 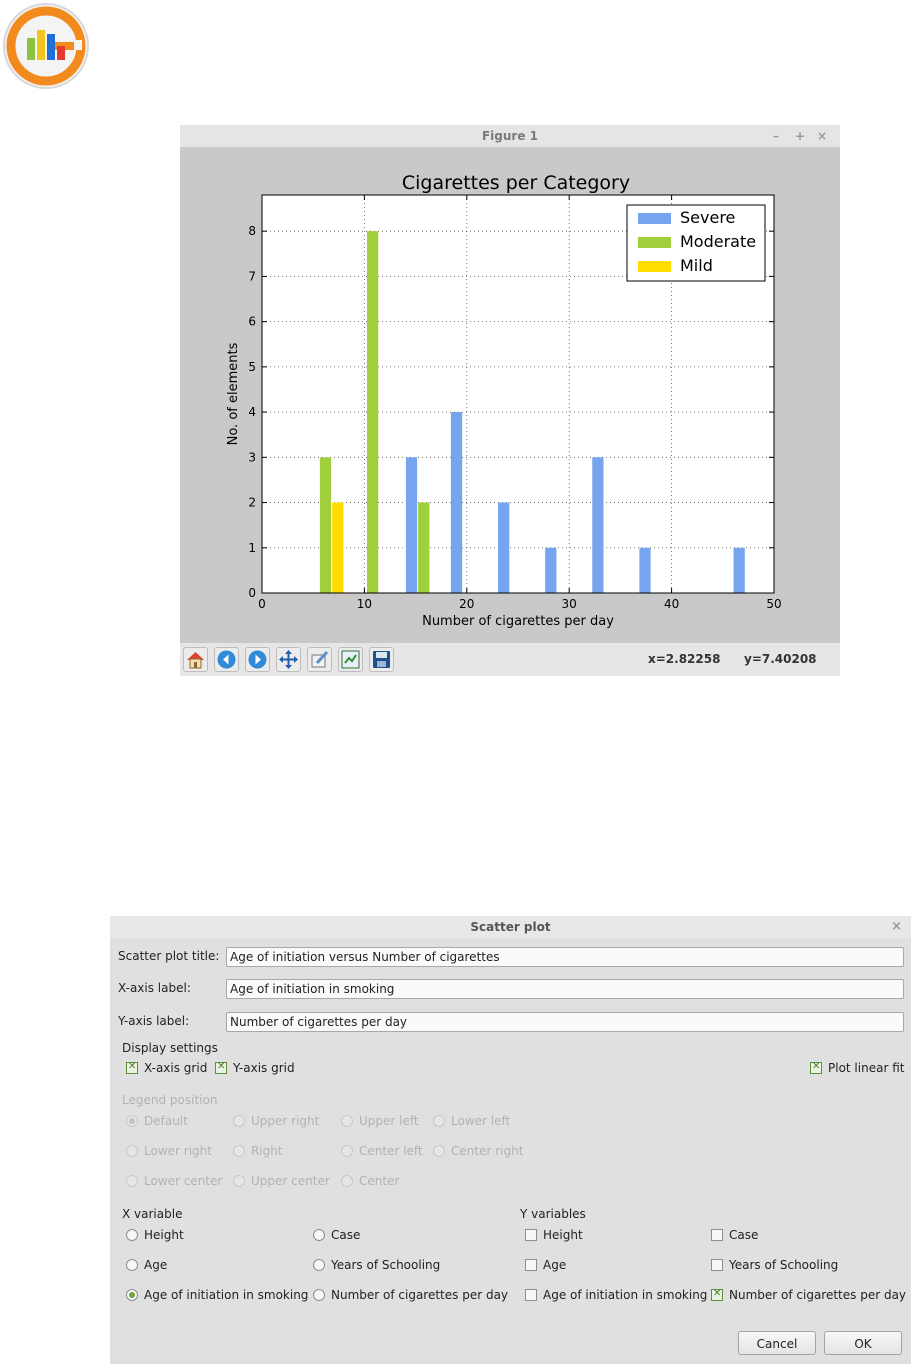 What do you see at coordinates (553, 1214) in the screenshot?
I see `y-variables-heading: Y variables` at bounding box center [553, 1214].